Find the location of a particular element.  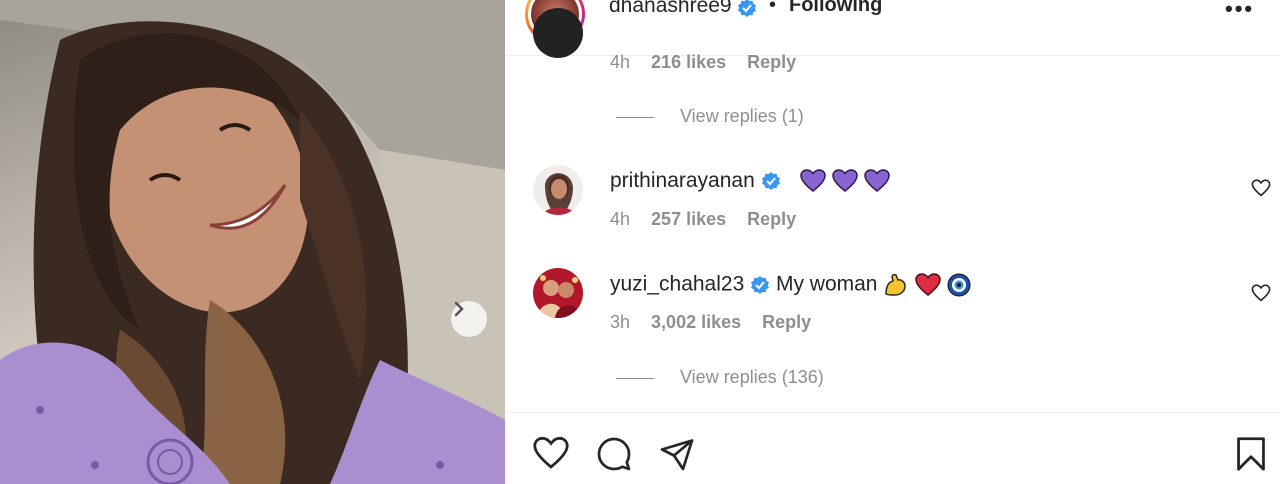

comment-text: My woman is located at coordinates (826, 284).